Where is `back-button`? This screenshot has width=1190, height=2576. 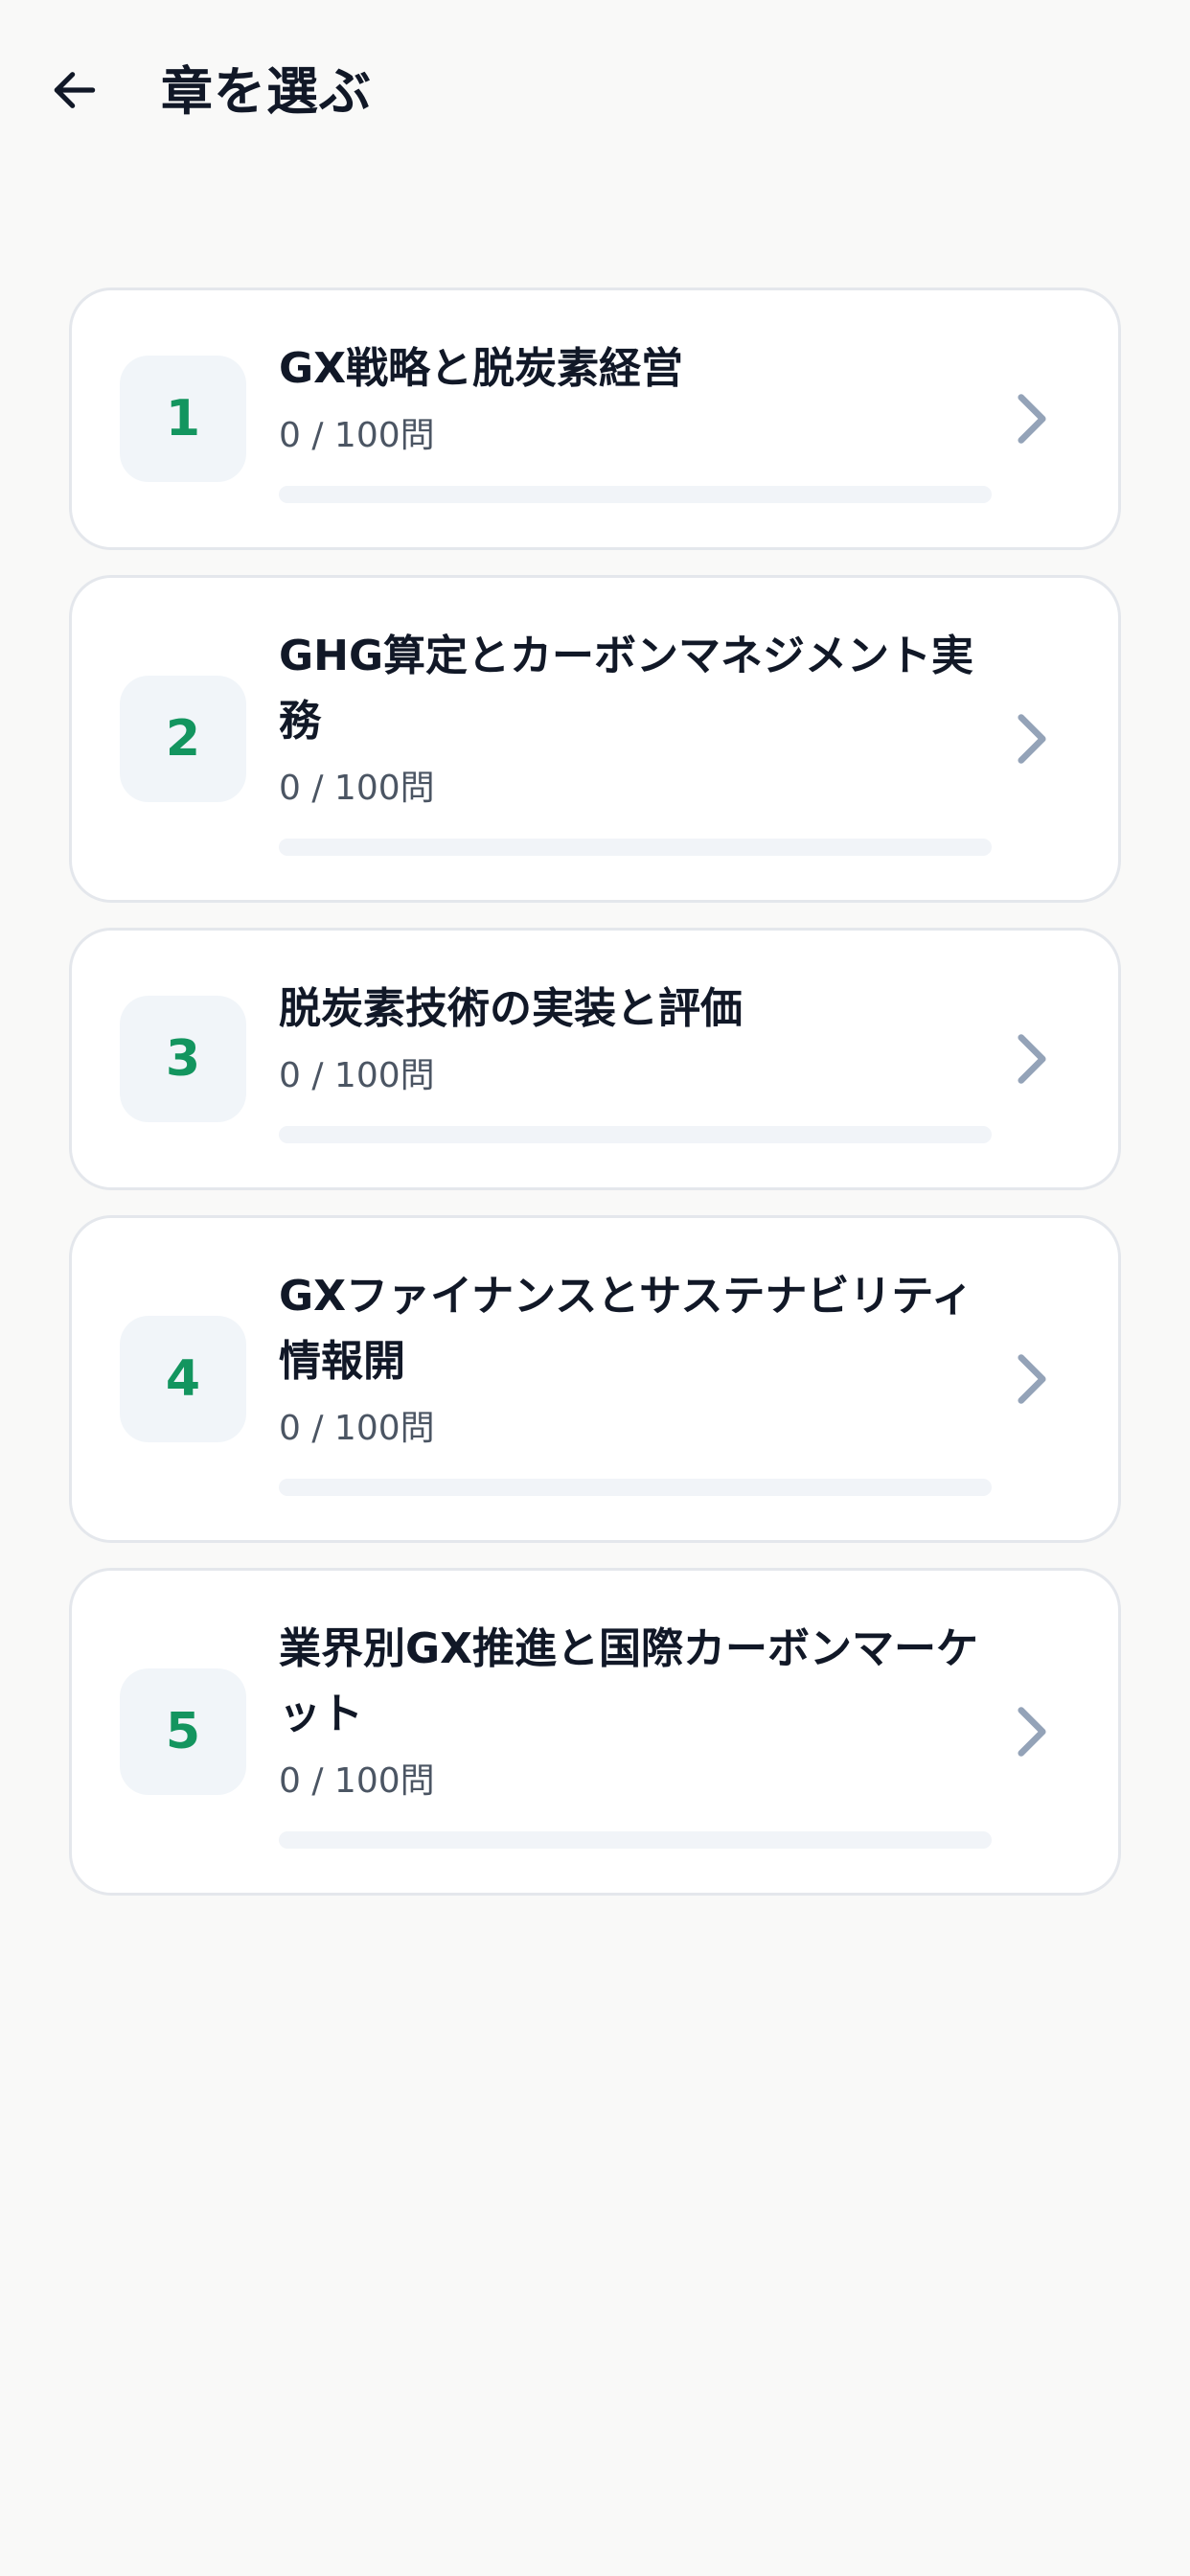 back-button is located at coordinates (74, 92).